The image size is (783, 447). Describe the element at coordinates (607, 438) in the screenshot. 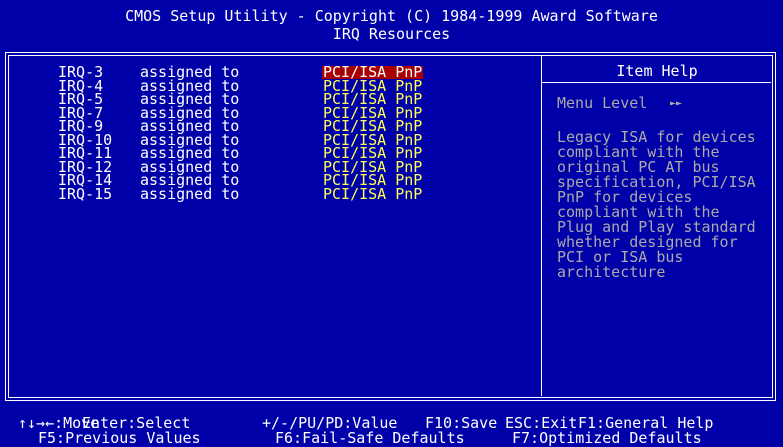

I see `footer-key-hint: F7:Optimized Defaults` at that location.